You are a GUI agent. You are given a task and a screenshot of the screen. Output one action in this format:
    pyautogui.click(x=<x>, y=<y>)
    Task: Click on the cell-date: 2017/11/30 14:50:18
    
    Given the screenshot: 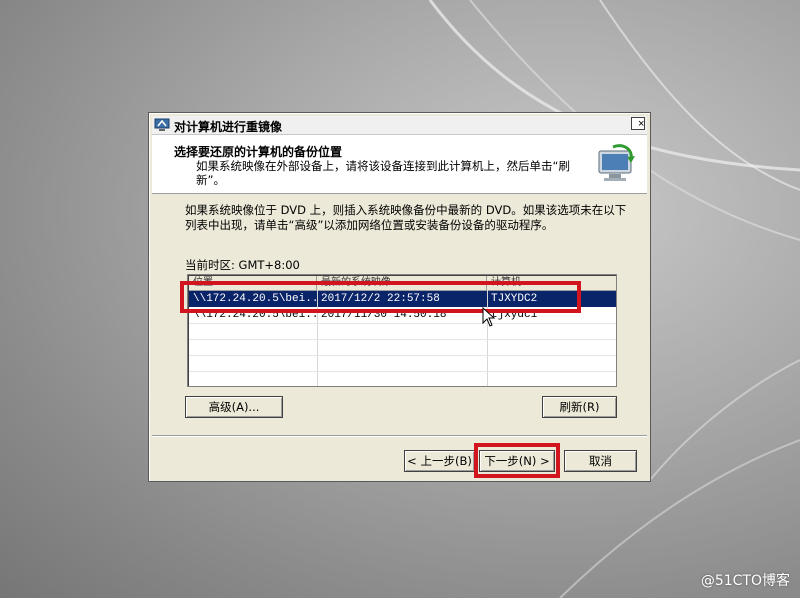 What is the action you would take?
    pyautogui.click(x=384, y=315)
    